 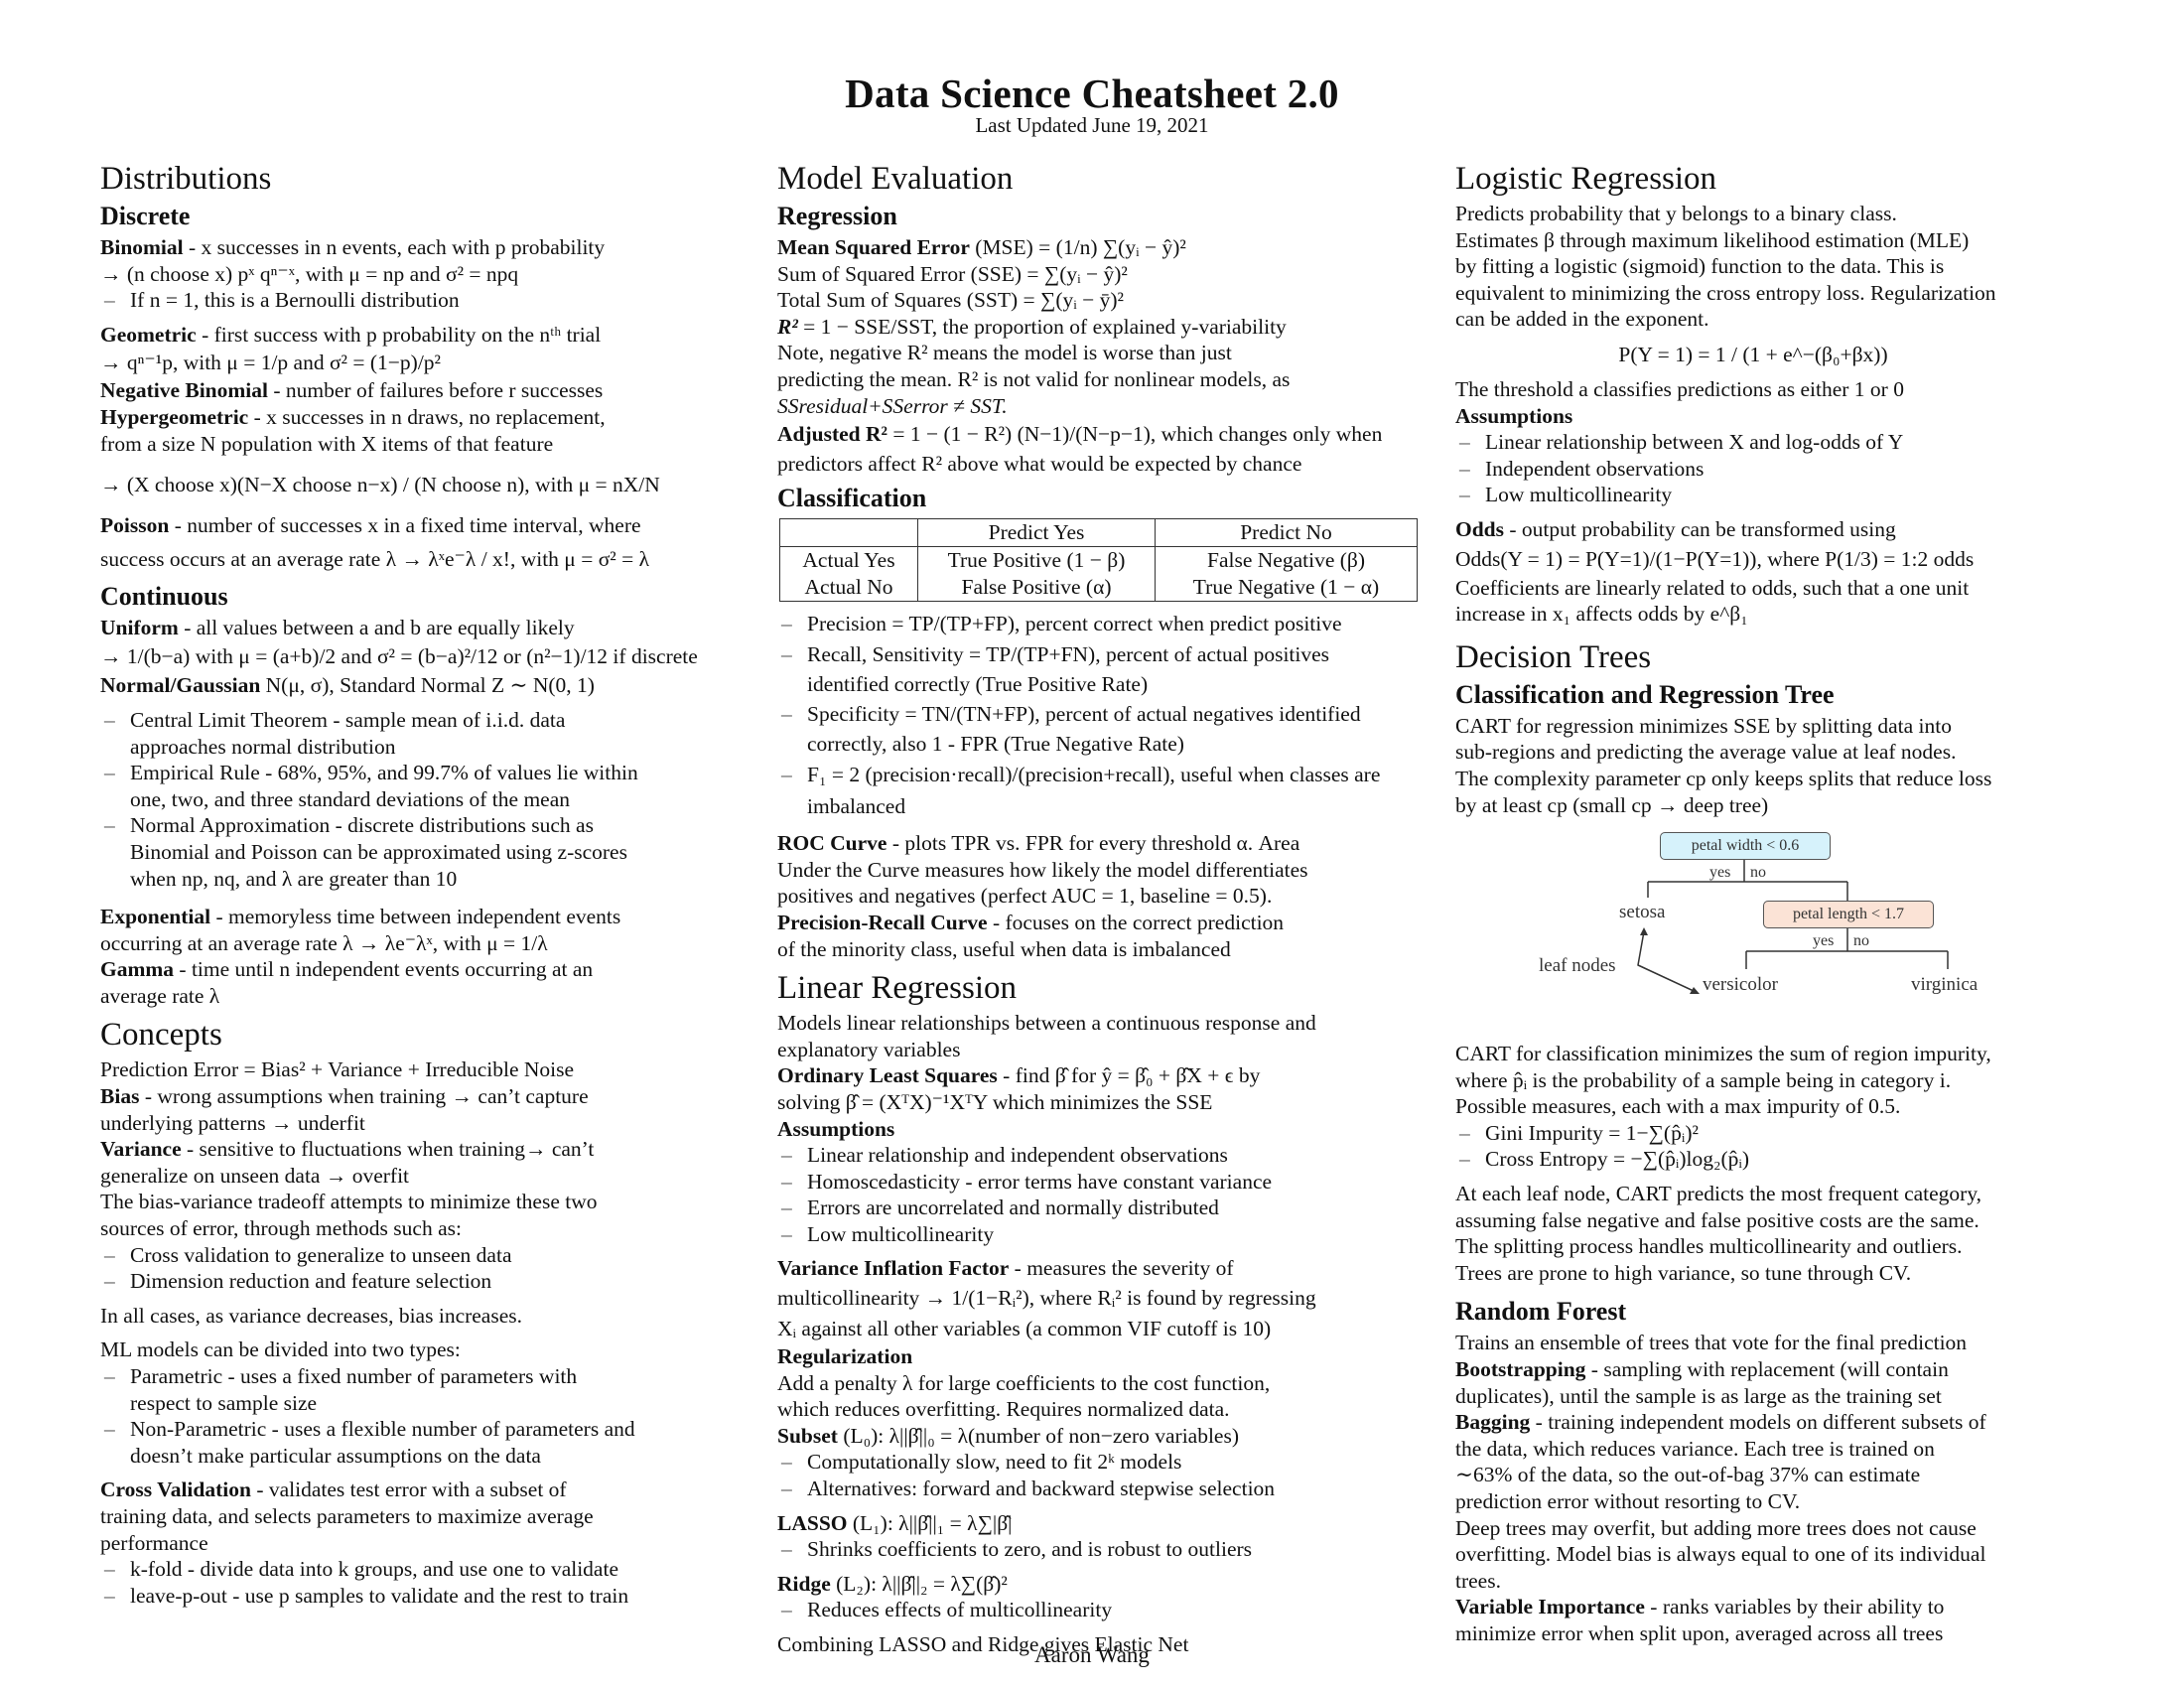 What do you see at coordinates (232, 1122) in the screenshot?
I see `bias-line-2: underlying patterns → underfit` at bounding box center [232, 1122].